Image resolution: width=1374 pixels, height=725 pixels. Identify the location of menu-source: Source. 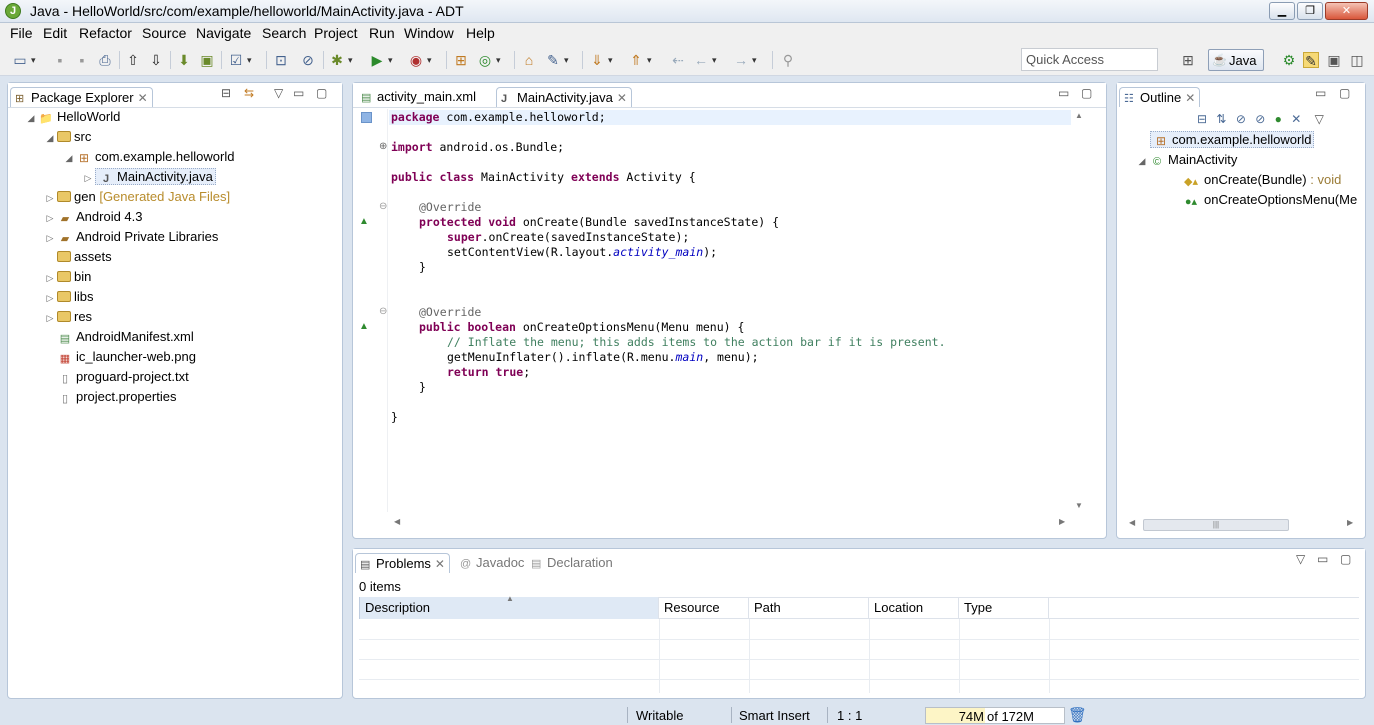
(164, 33).